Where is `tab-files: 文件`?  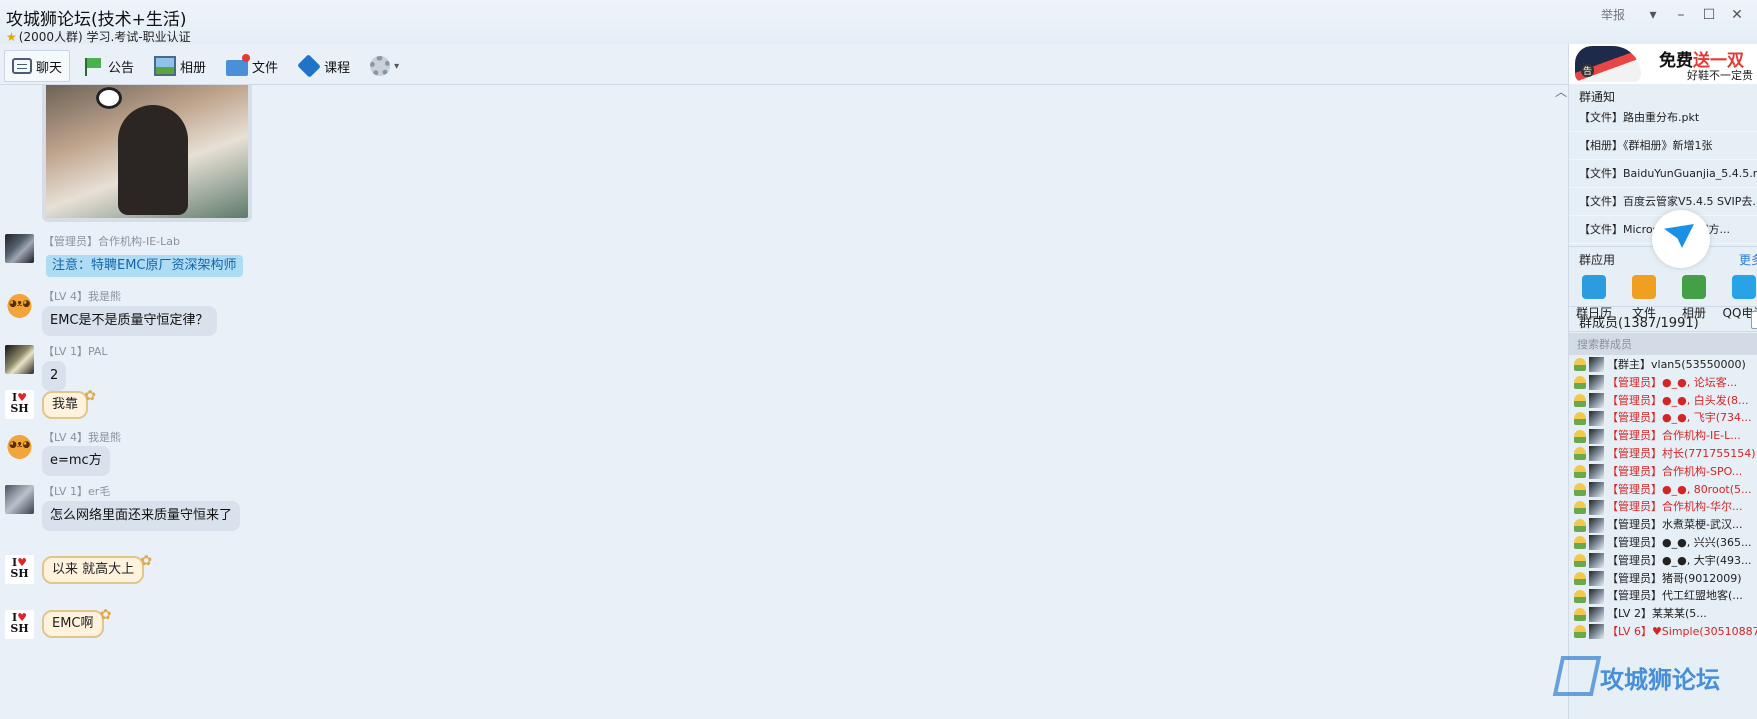
tab-files: 文件 is located at coordinates (252, 66).